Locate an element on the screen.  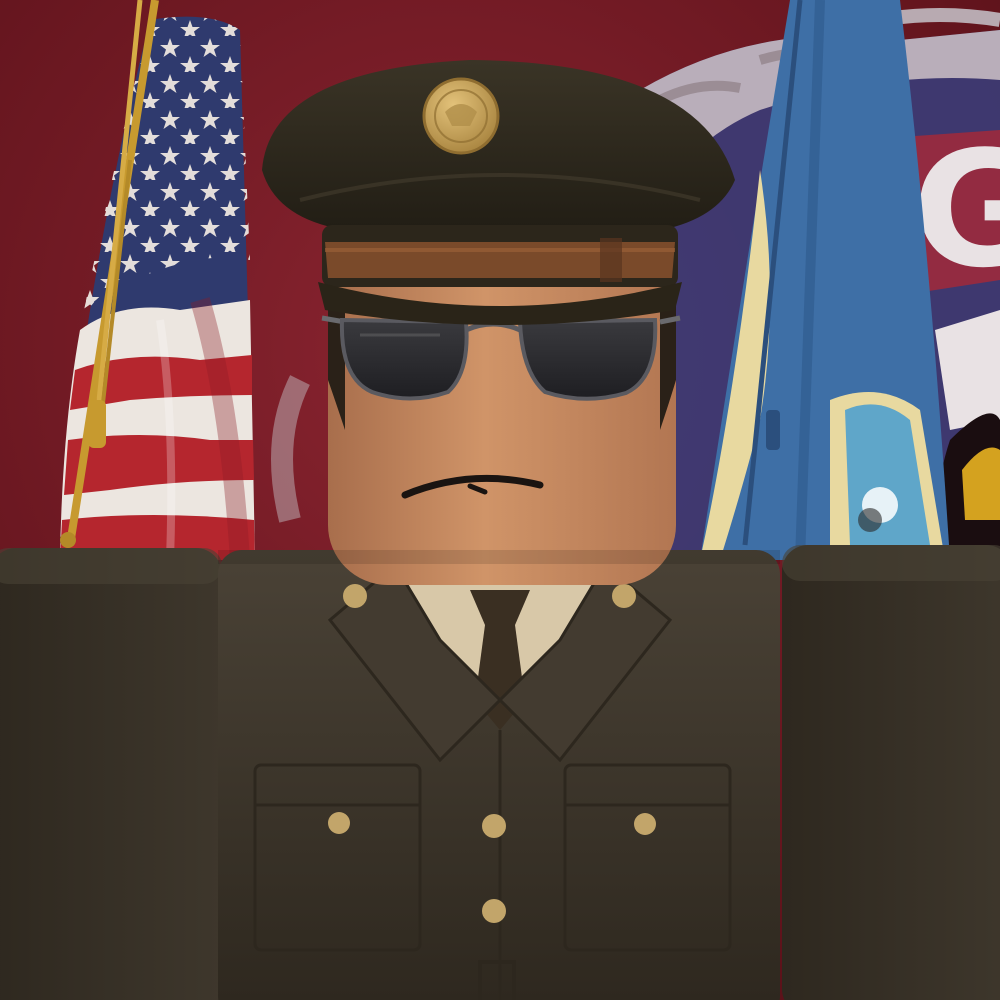
right-lens is located at coordinates (587, 359).